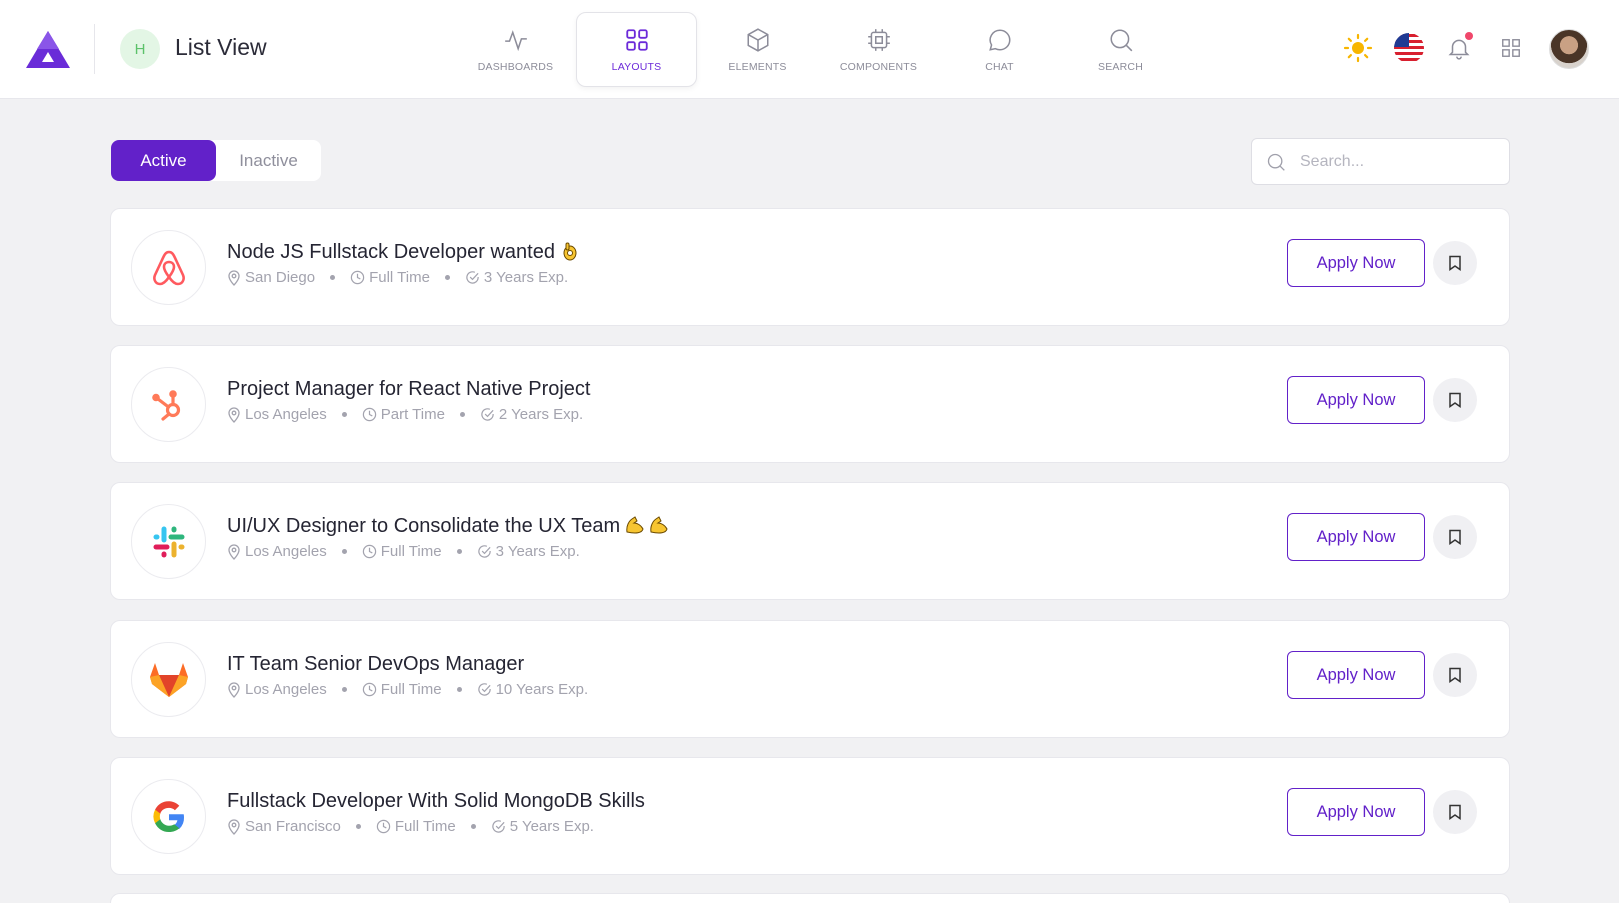 The height and width of the screenshot is (903, 1619). Describe the element at coordinates (409, 389) in the screenshot. I see `job-title: Project Manager for React Native Project` at that location.